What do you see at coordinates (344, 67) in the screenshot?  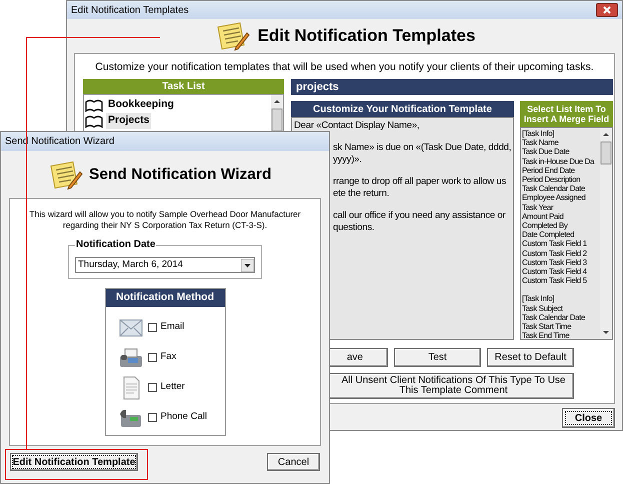 I see `description-text: Customize your notification templates that will be used when you notify your clients of their upcoming tasks.` at bounding box center [344, 67].